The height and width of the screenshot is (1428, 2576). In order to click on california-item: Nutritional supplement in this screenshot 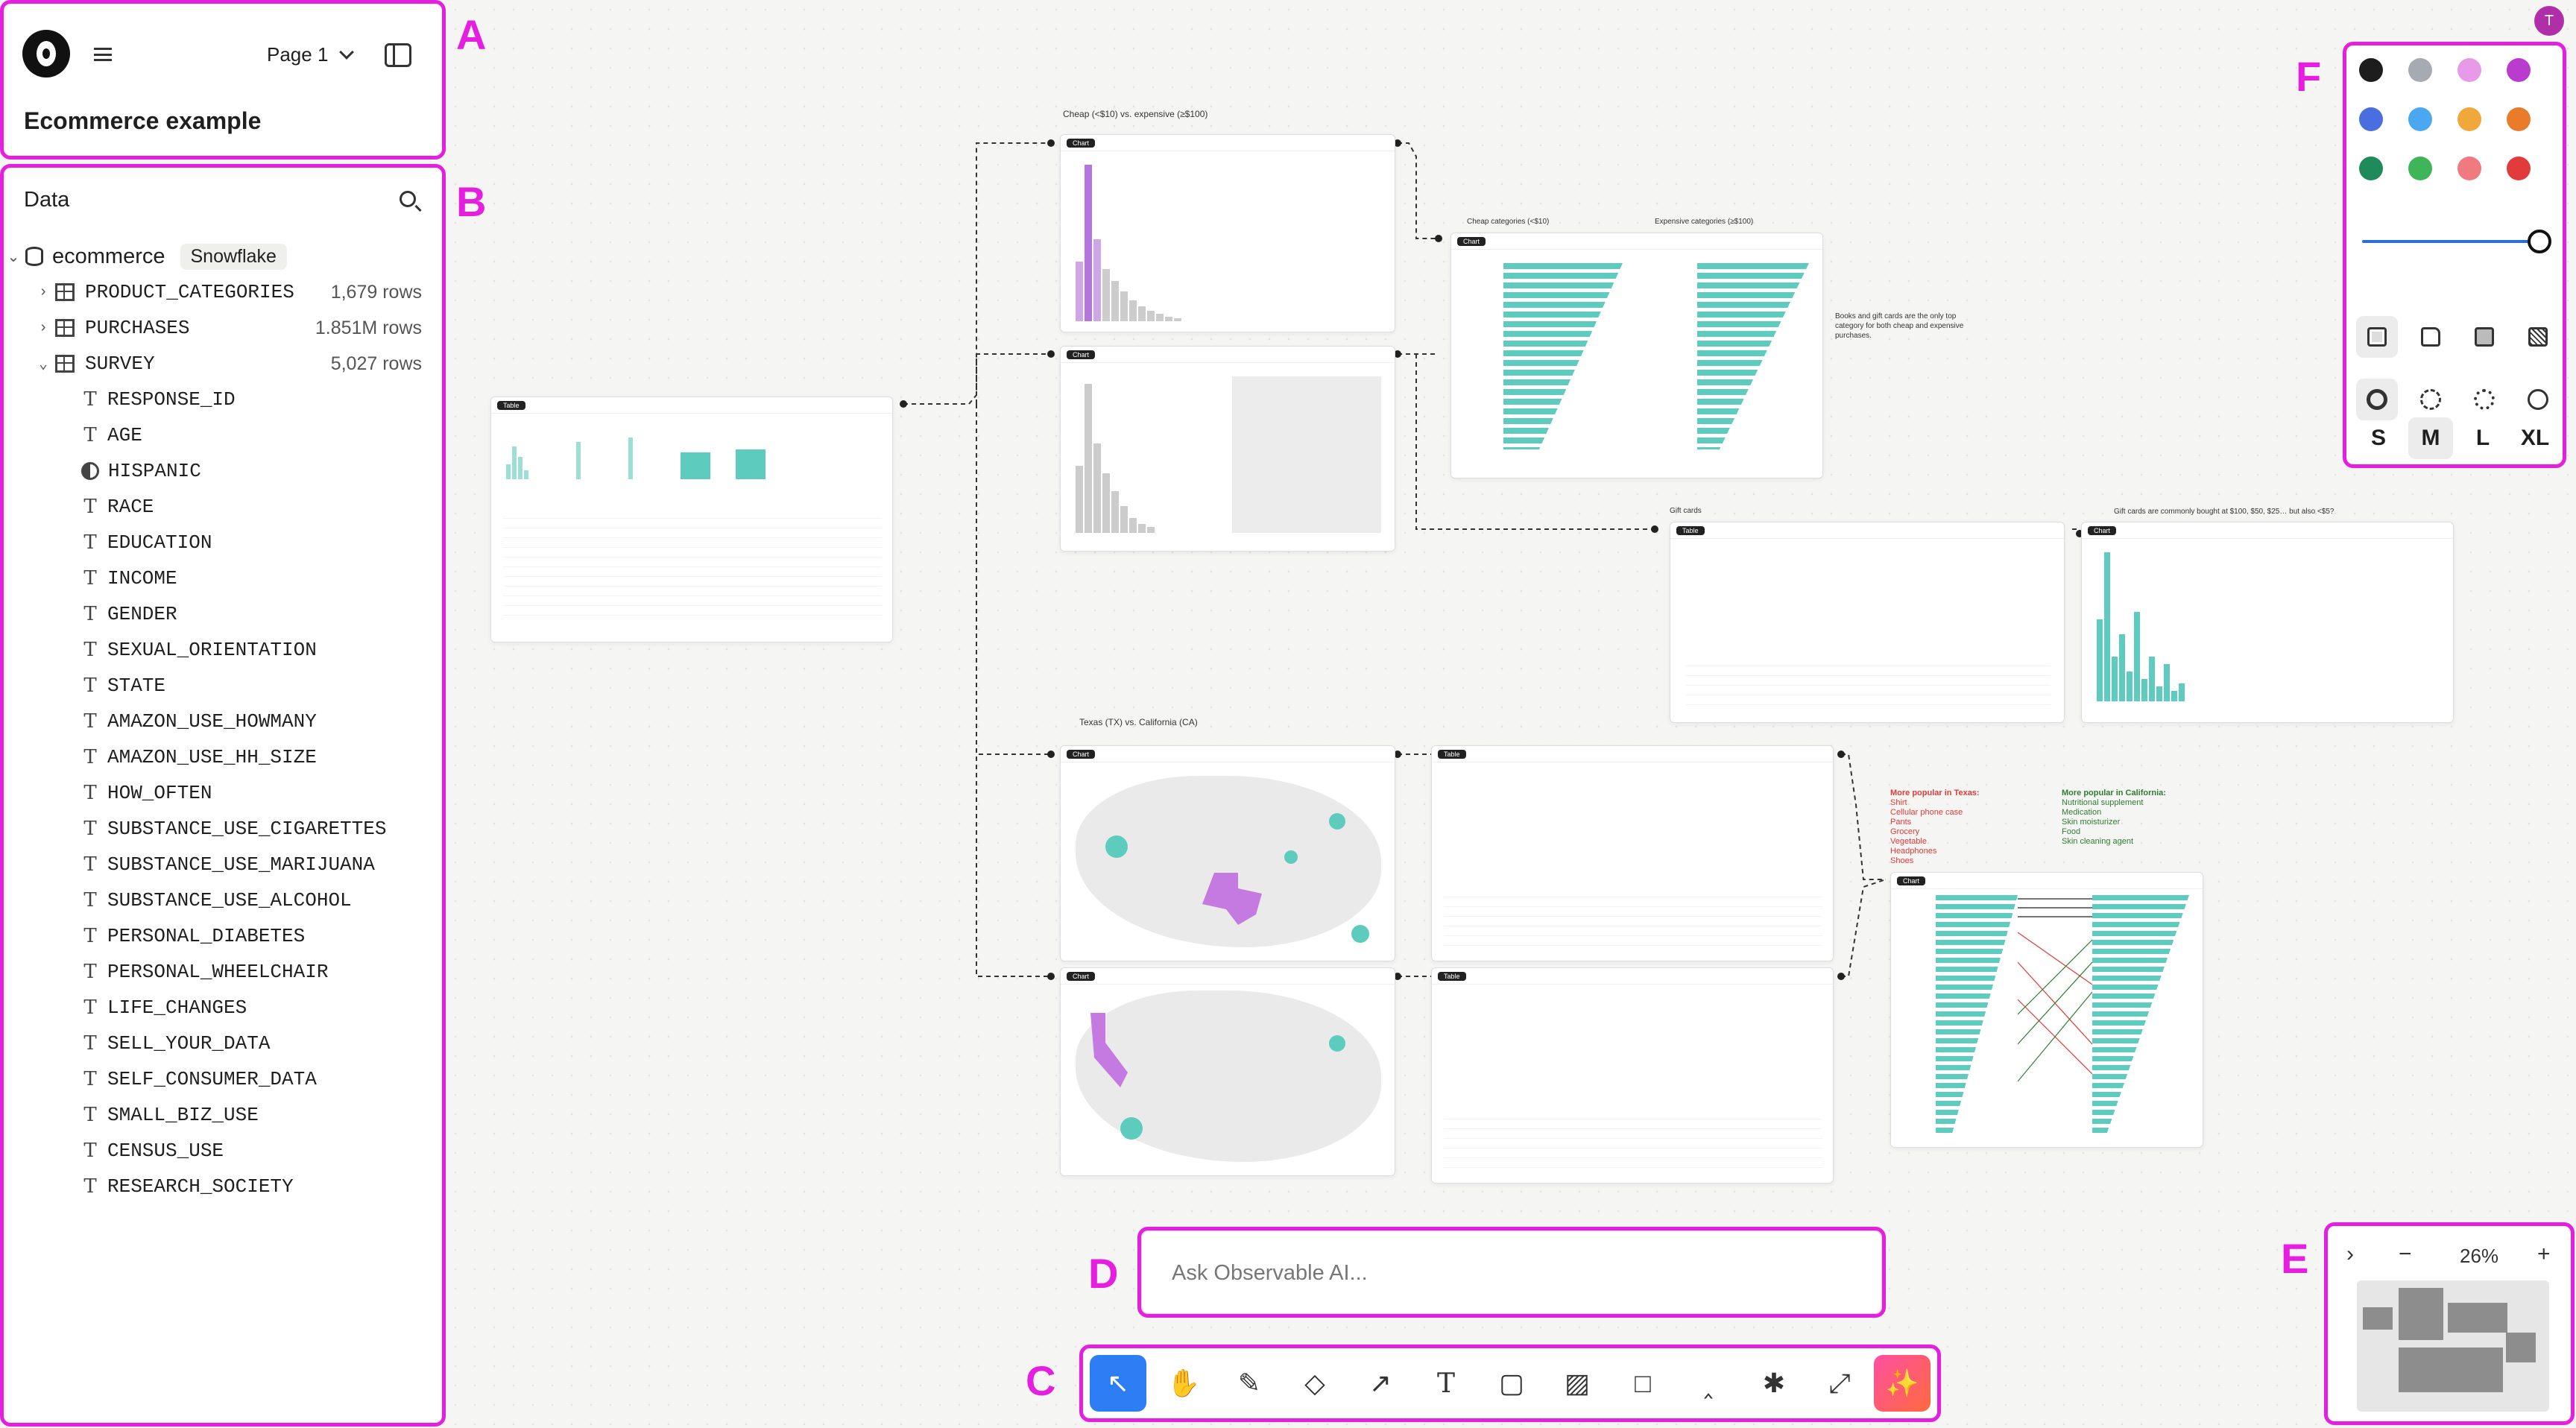, I will do `click(2103, 802)`.